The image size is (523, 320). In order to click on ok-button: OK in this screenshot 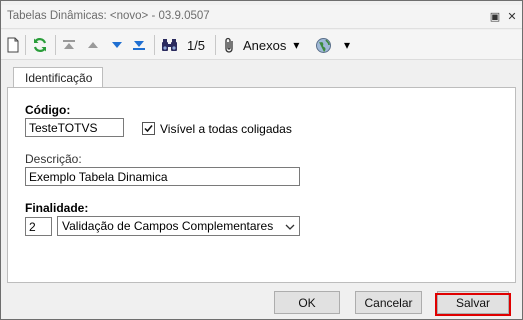, I will do `click(307, 302)`.